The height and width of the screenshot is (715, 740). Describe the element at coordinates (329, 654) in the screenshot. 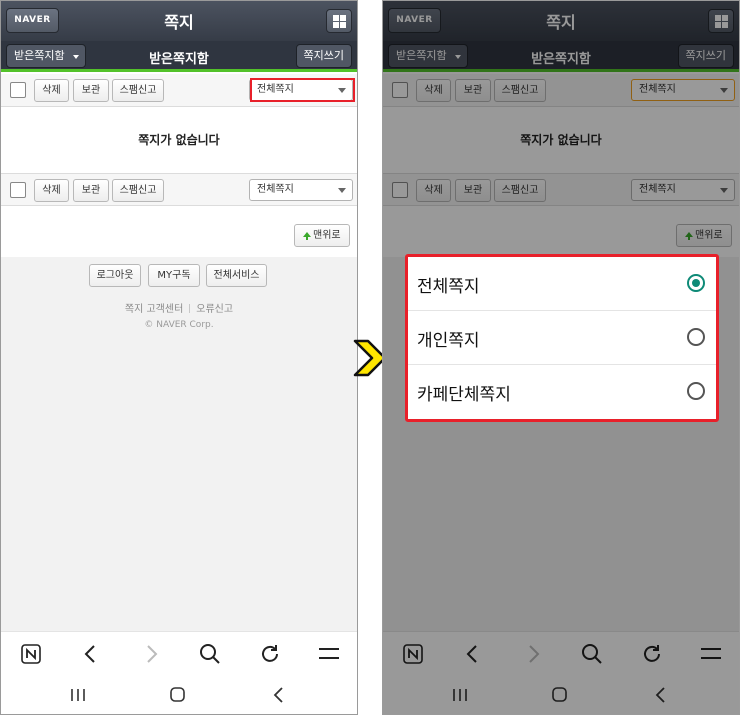

I see `menu-icon` at that location.